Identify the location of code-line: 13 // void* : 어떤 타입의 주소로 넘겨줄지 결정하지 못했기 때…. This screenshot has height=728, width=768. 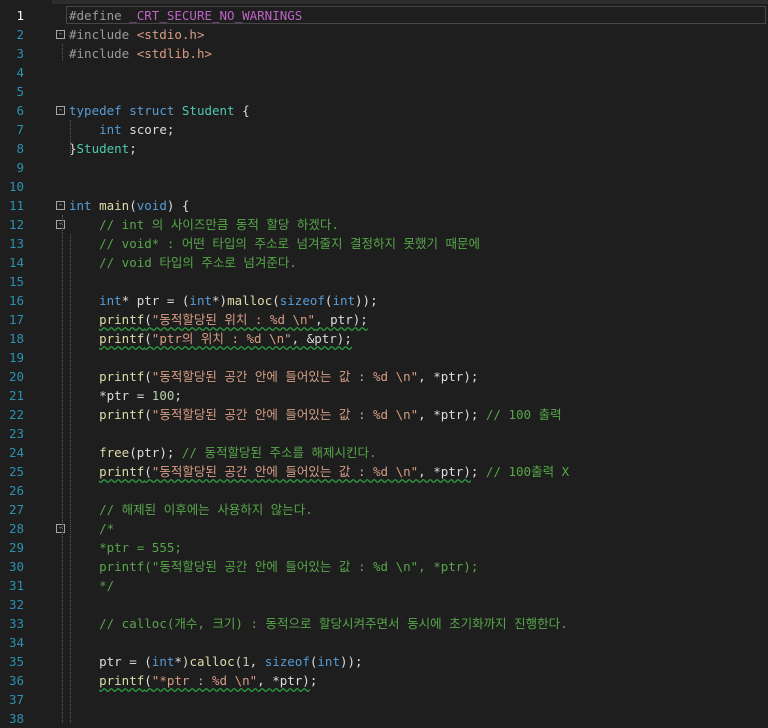
(384, 243).